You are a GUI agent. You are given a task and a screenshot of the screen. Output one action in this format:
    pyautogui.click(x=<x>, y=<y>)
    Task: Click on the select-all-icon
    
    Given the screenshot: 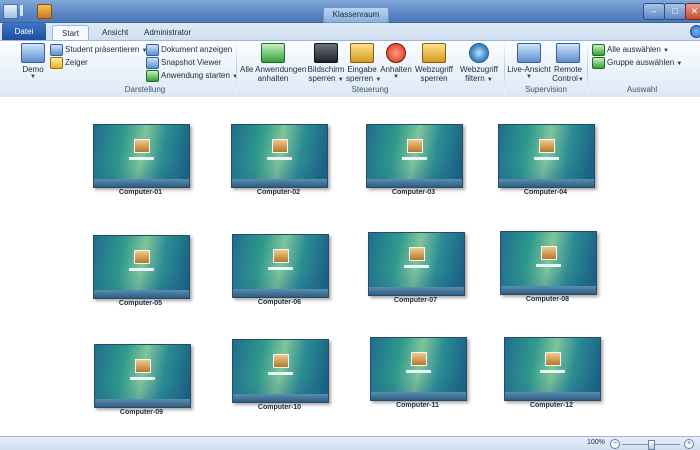 What is the action you would take?
    pyautogui.click(x=598, y=50)
    